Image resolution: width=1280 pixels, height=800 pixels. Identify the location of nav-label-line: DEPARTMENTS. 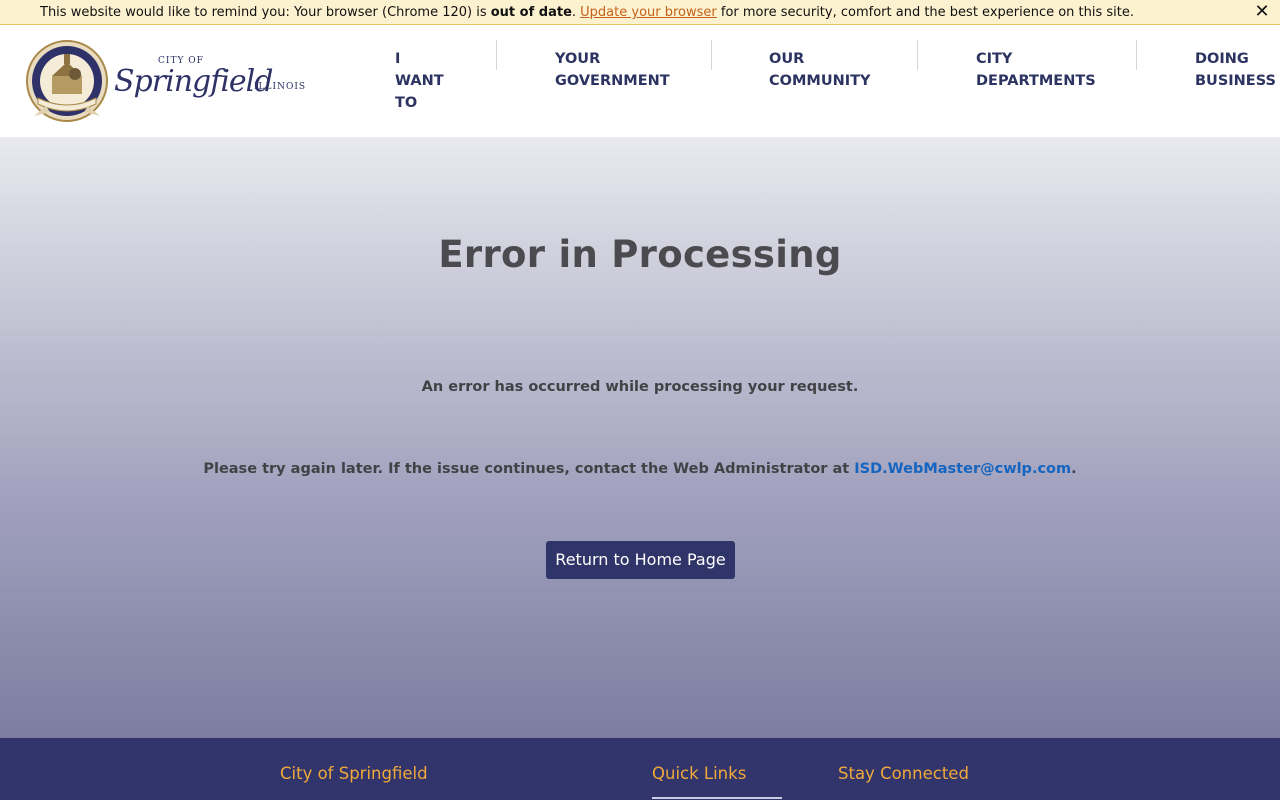
(1036, 81).